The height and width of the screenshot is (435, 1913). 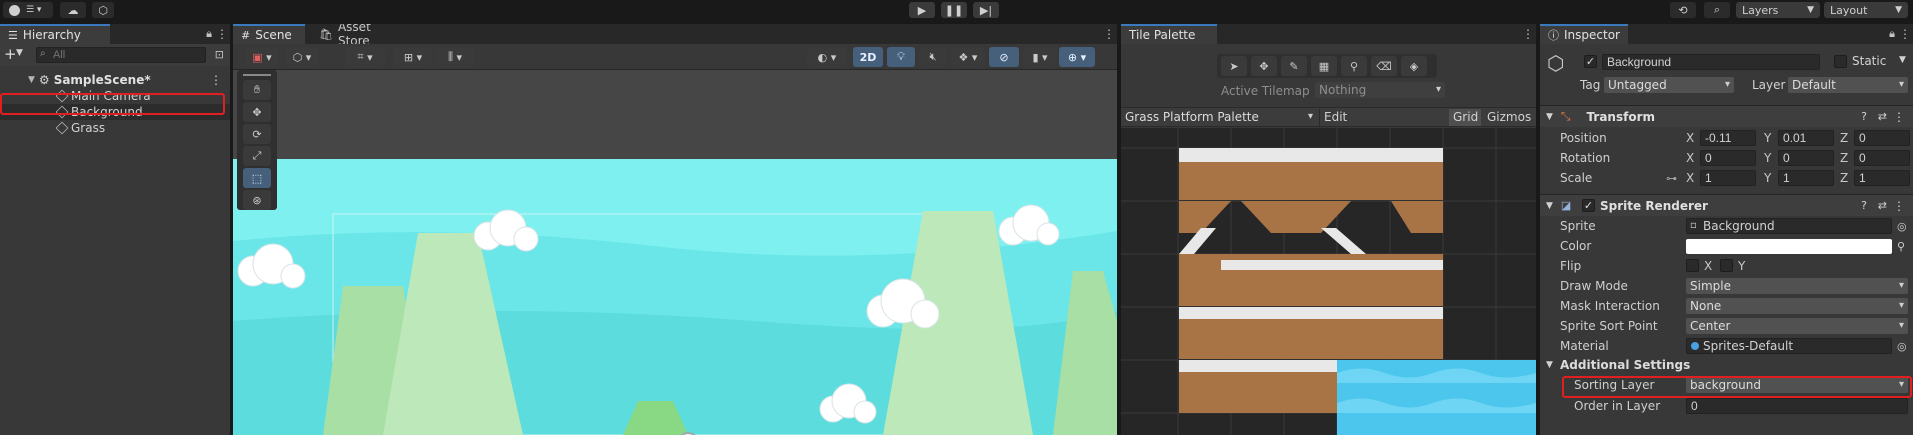 I want to click on position-x-field, so click(x=1728, y=138).